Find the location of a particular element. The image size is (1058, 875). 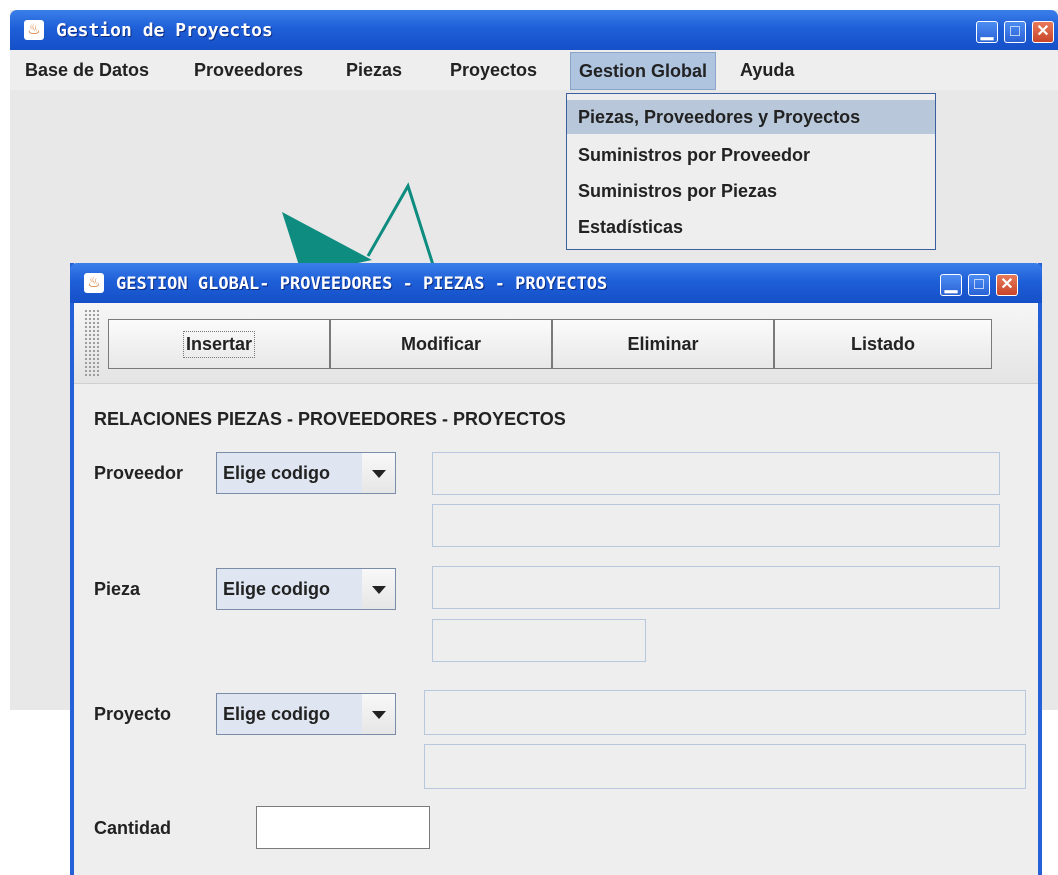

minimize-button: ▁ is located at coordinates (987, 32).